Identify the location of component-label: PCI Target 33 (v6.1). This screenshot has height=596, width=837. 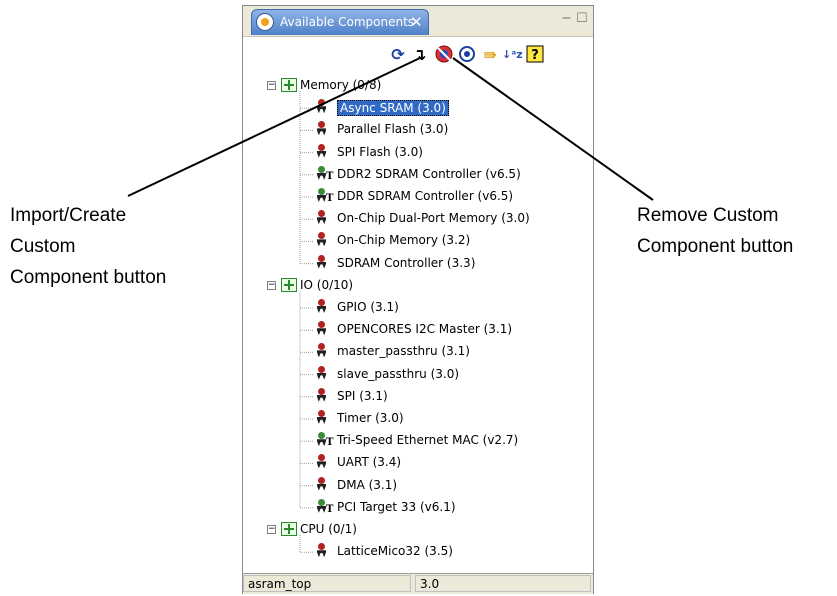
(396, 506).